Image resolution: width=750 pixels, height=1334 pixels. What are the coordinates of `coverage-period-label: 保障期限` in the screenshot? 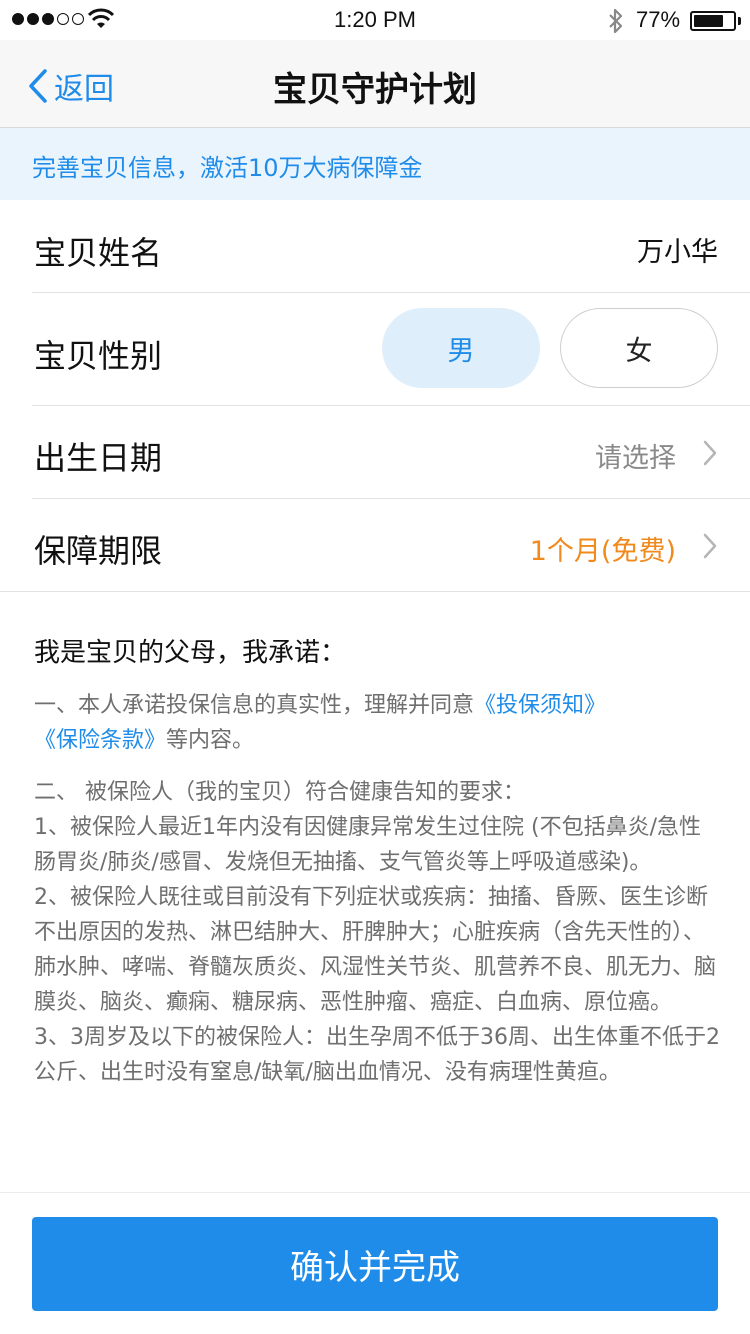 It's located at (98, 551).